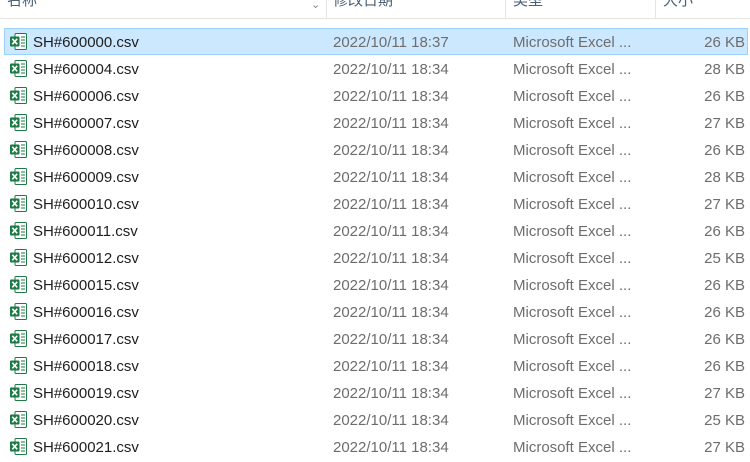 The image size is (750, 462). What do you see at coordinates (86, 69) in the screenshot?
I see `file-name: SH#600004.csv` at bounding box center [86, 69].